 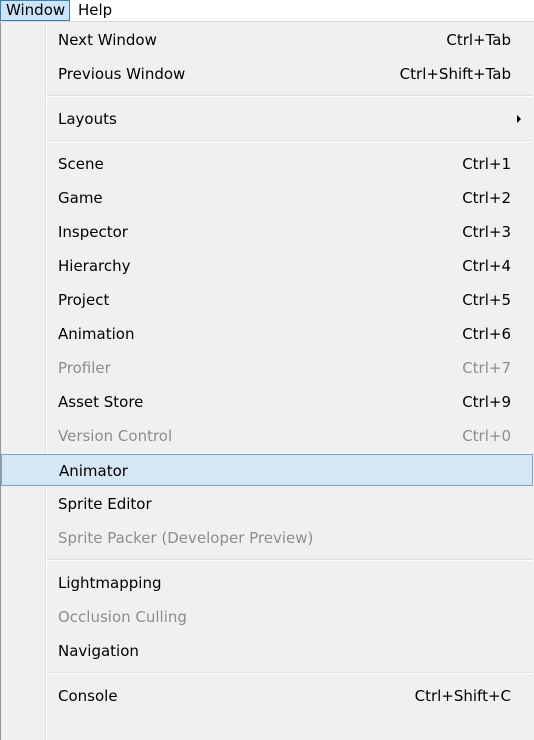 What do you see at coordinates (267, 232) in the screenshot?
I see `menu-item-inspector: Inspector Ctrl+3` at bounding box center [267, 232].